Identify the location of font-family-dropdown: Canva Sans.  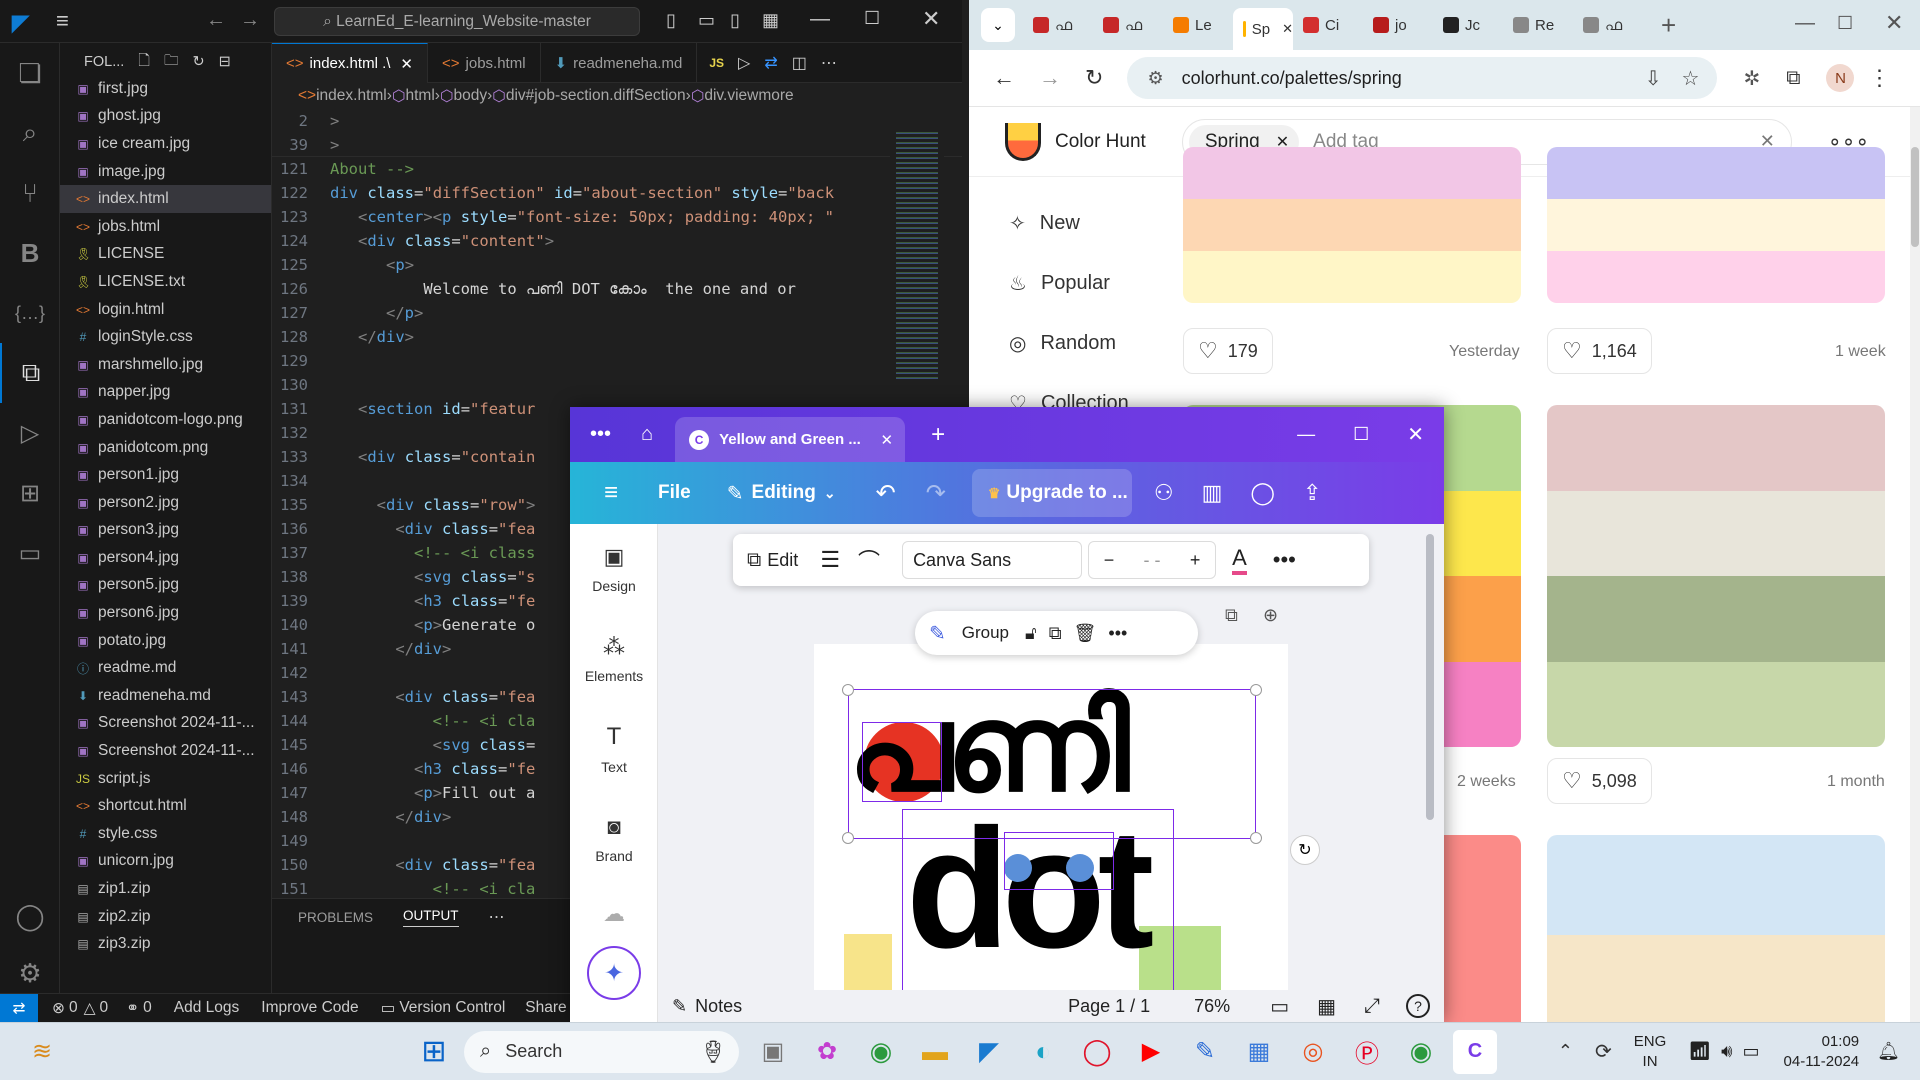
(992, 560).